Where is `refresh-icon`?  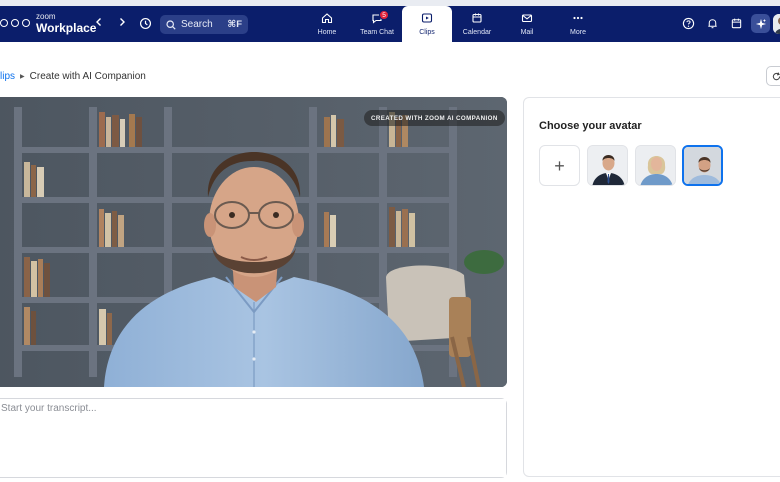 refresh-icon is located at coordinates (775, 76).